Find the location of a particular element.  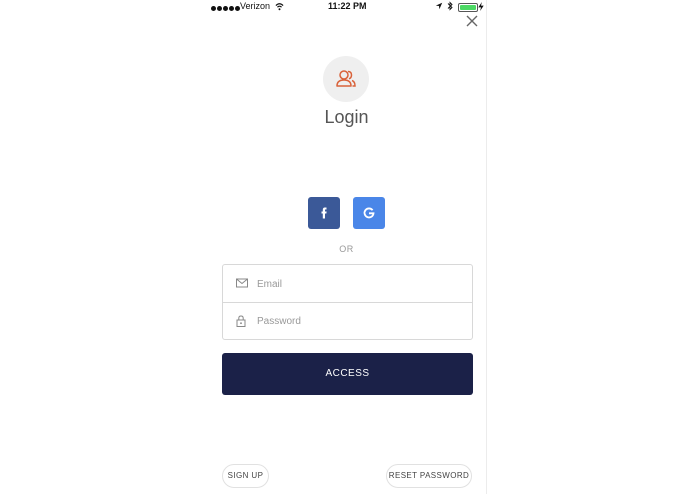

password-input is located at coordinates (357, 321).